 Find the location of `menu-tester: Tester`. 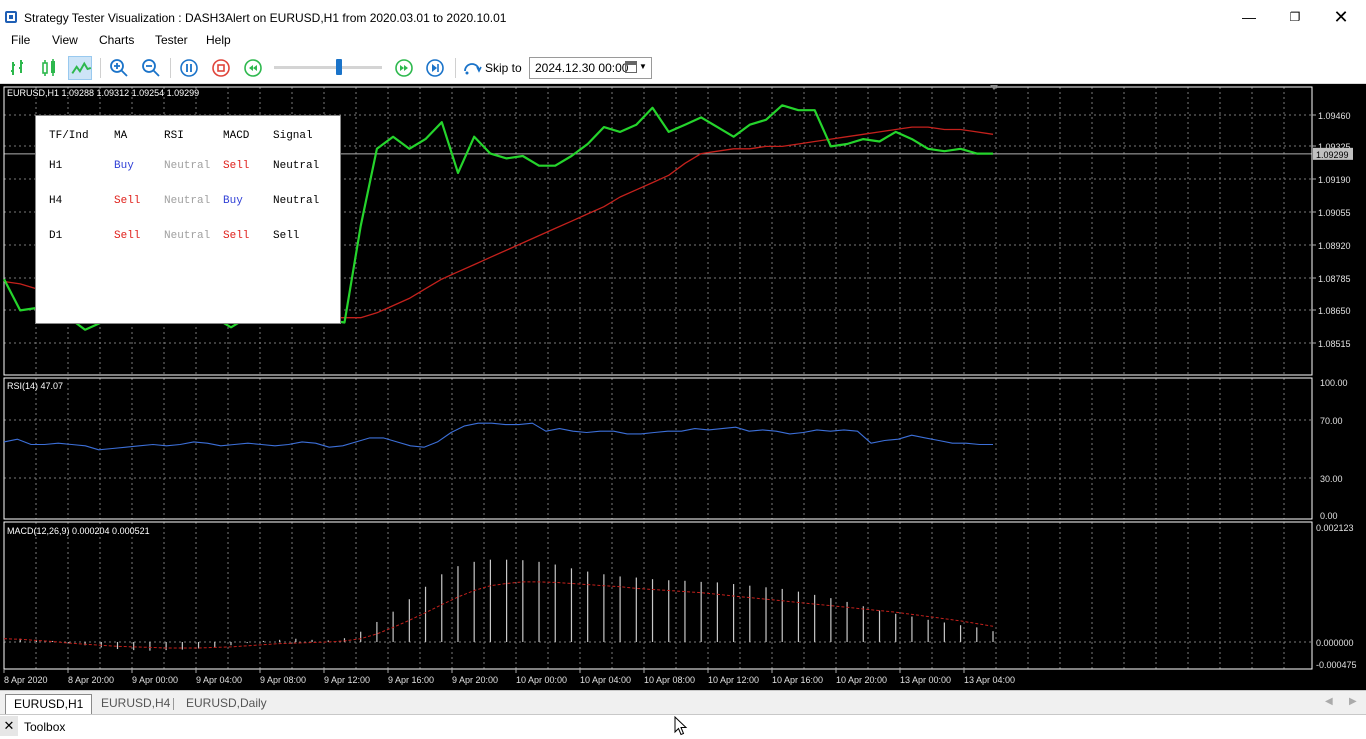

menu-tester: Tester is located at coordinates (171, 40).